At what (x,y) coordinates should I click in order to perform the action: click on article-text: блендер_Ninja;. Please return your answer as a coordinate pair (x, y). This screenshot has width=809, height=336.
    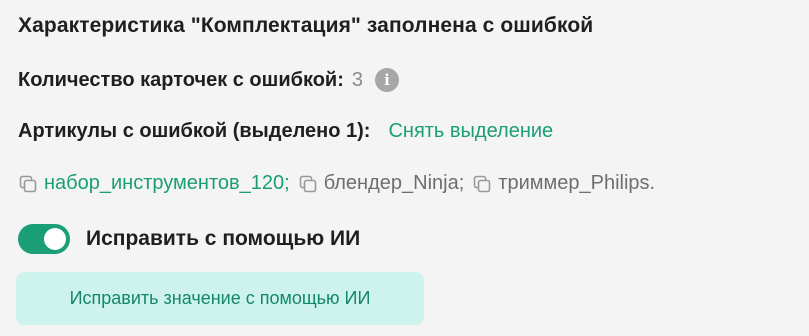
    Looking at the image, I should click on (394, 183).